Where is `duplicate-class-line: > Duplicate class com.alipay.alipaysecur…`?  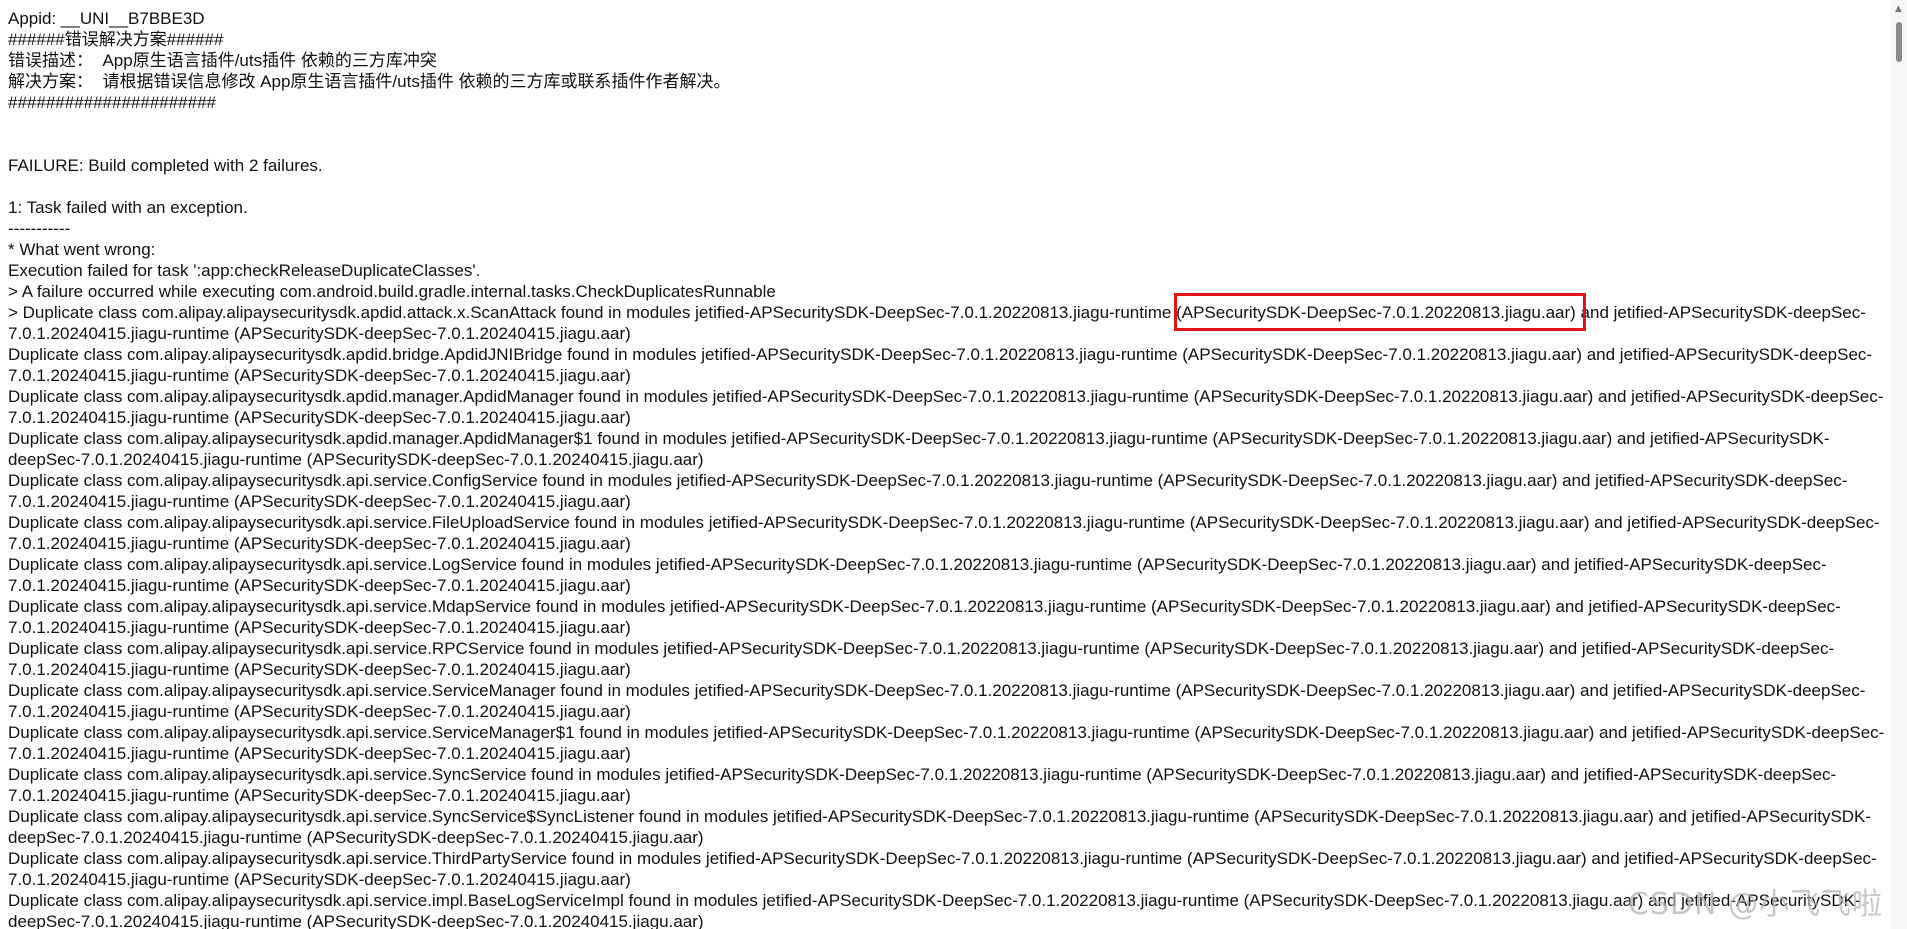
duplicate-class-line: > Duplicate class com.alipay.alipaysecur… is located at coordinates (937, 312).